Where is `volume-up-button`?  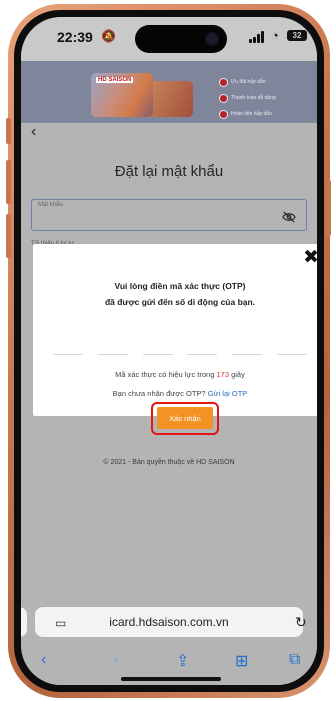
volume-up-button is located at coordinates (8, 182).